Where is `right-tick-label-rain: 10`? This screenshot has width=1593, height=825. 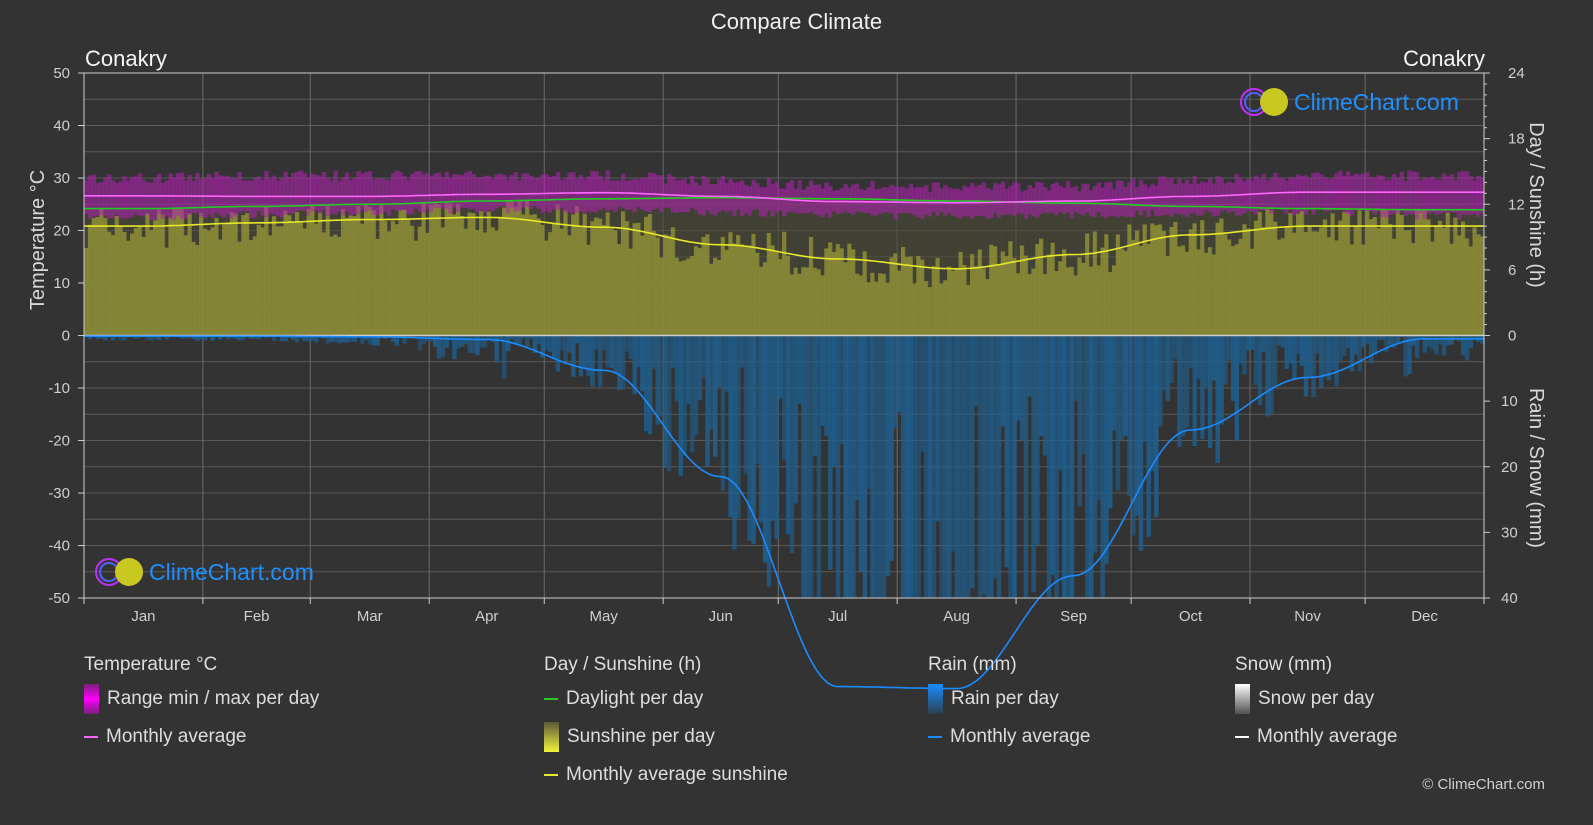
right-tick-label-rain: 10 is located at coordinates (1509, 401).